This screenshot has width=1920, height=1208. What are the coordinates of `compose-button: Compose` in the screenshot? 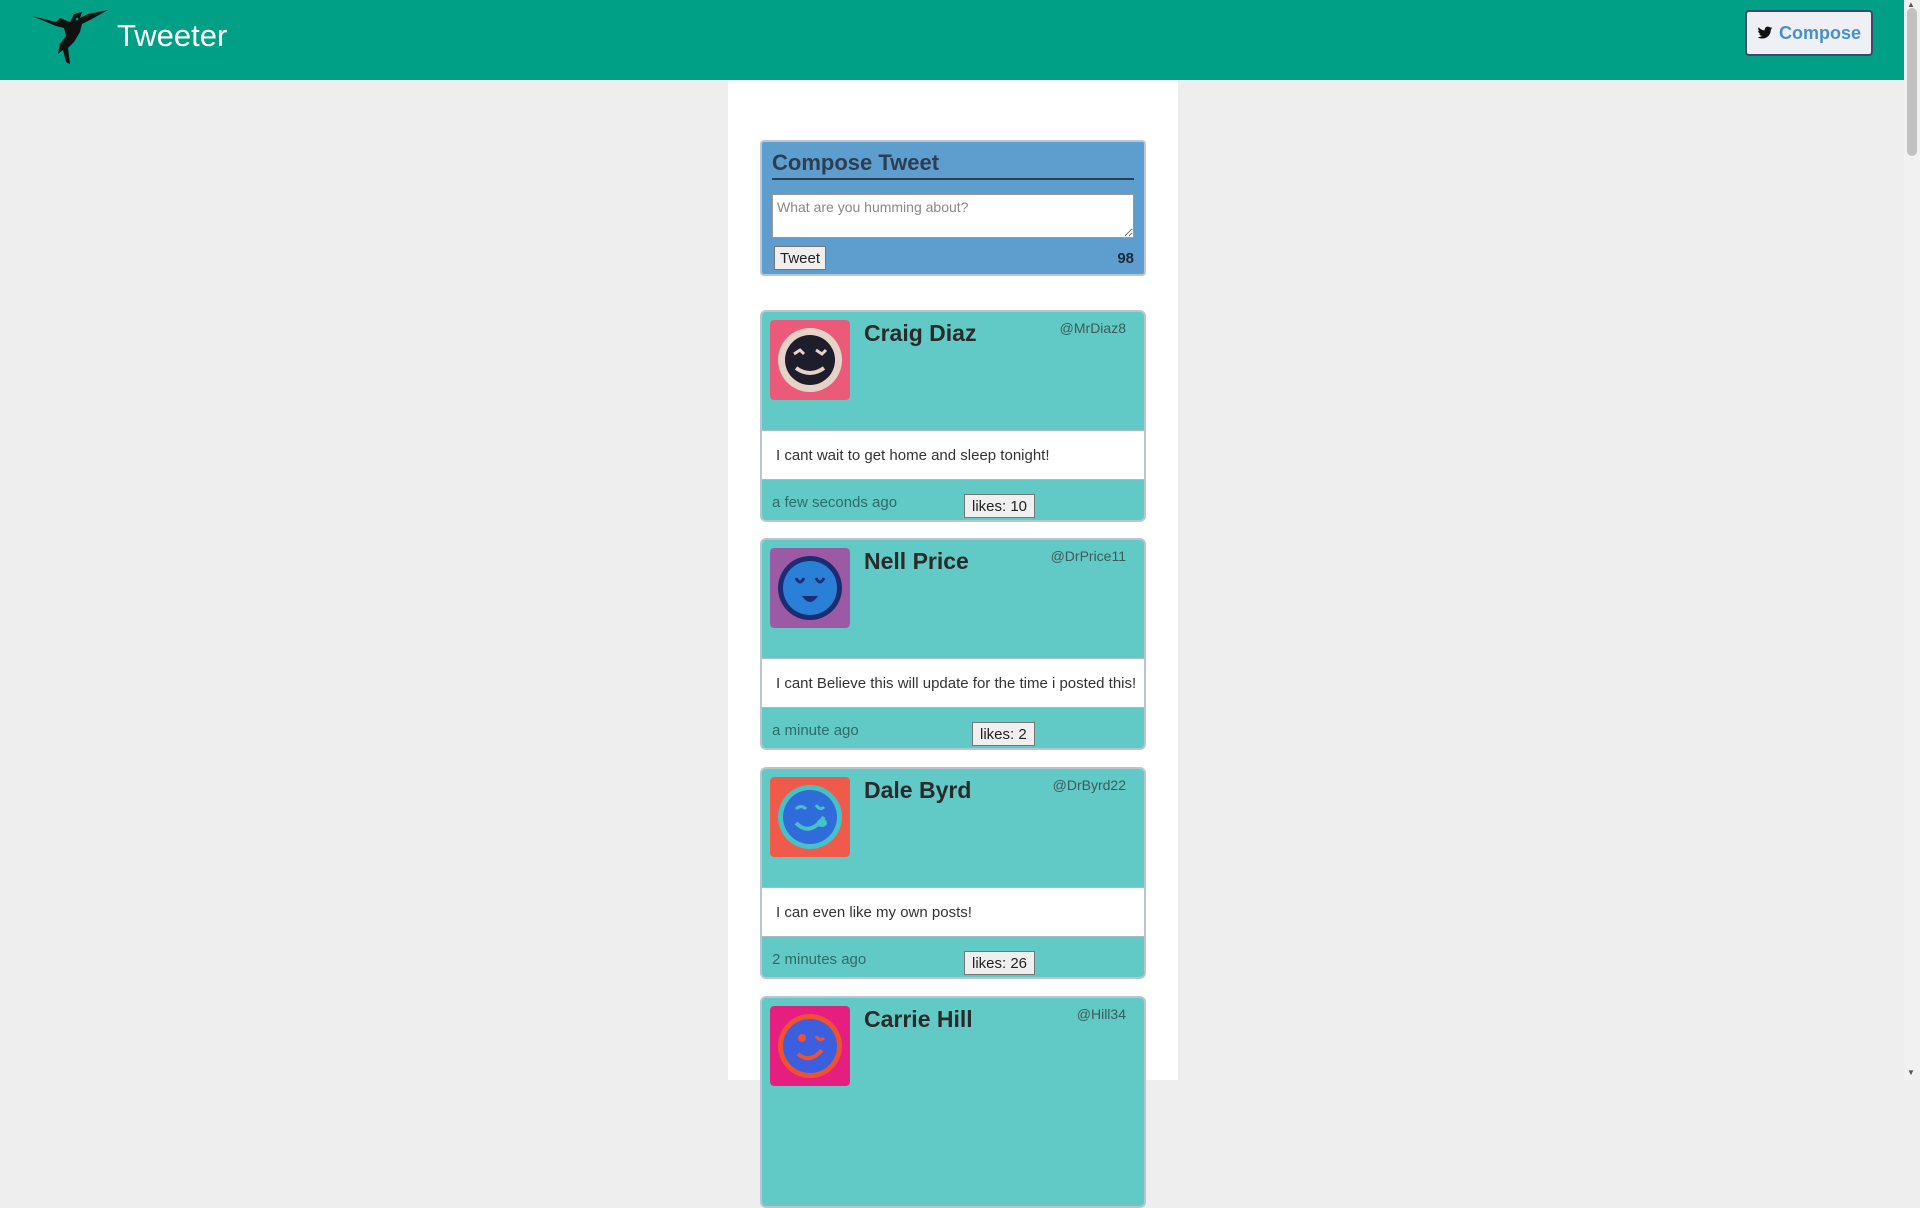 It's located at (1809, 33).